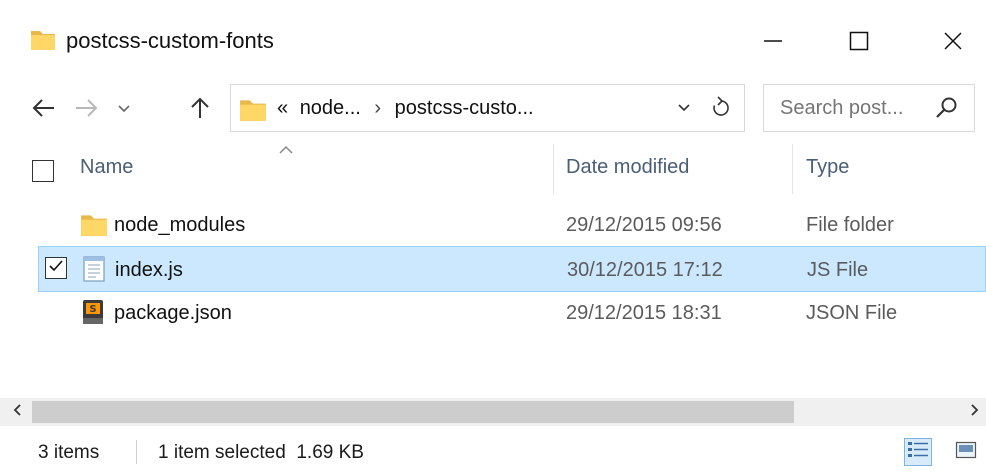  What do you see at coordinates (838, 270) in the screenshot?
I see `file-type: JS File` at bounding box center [838, 270].